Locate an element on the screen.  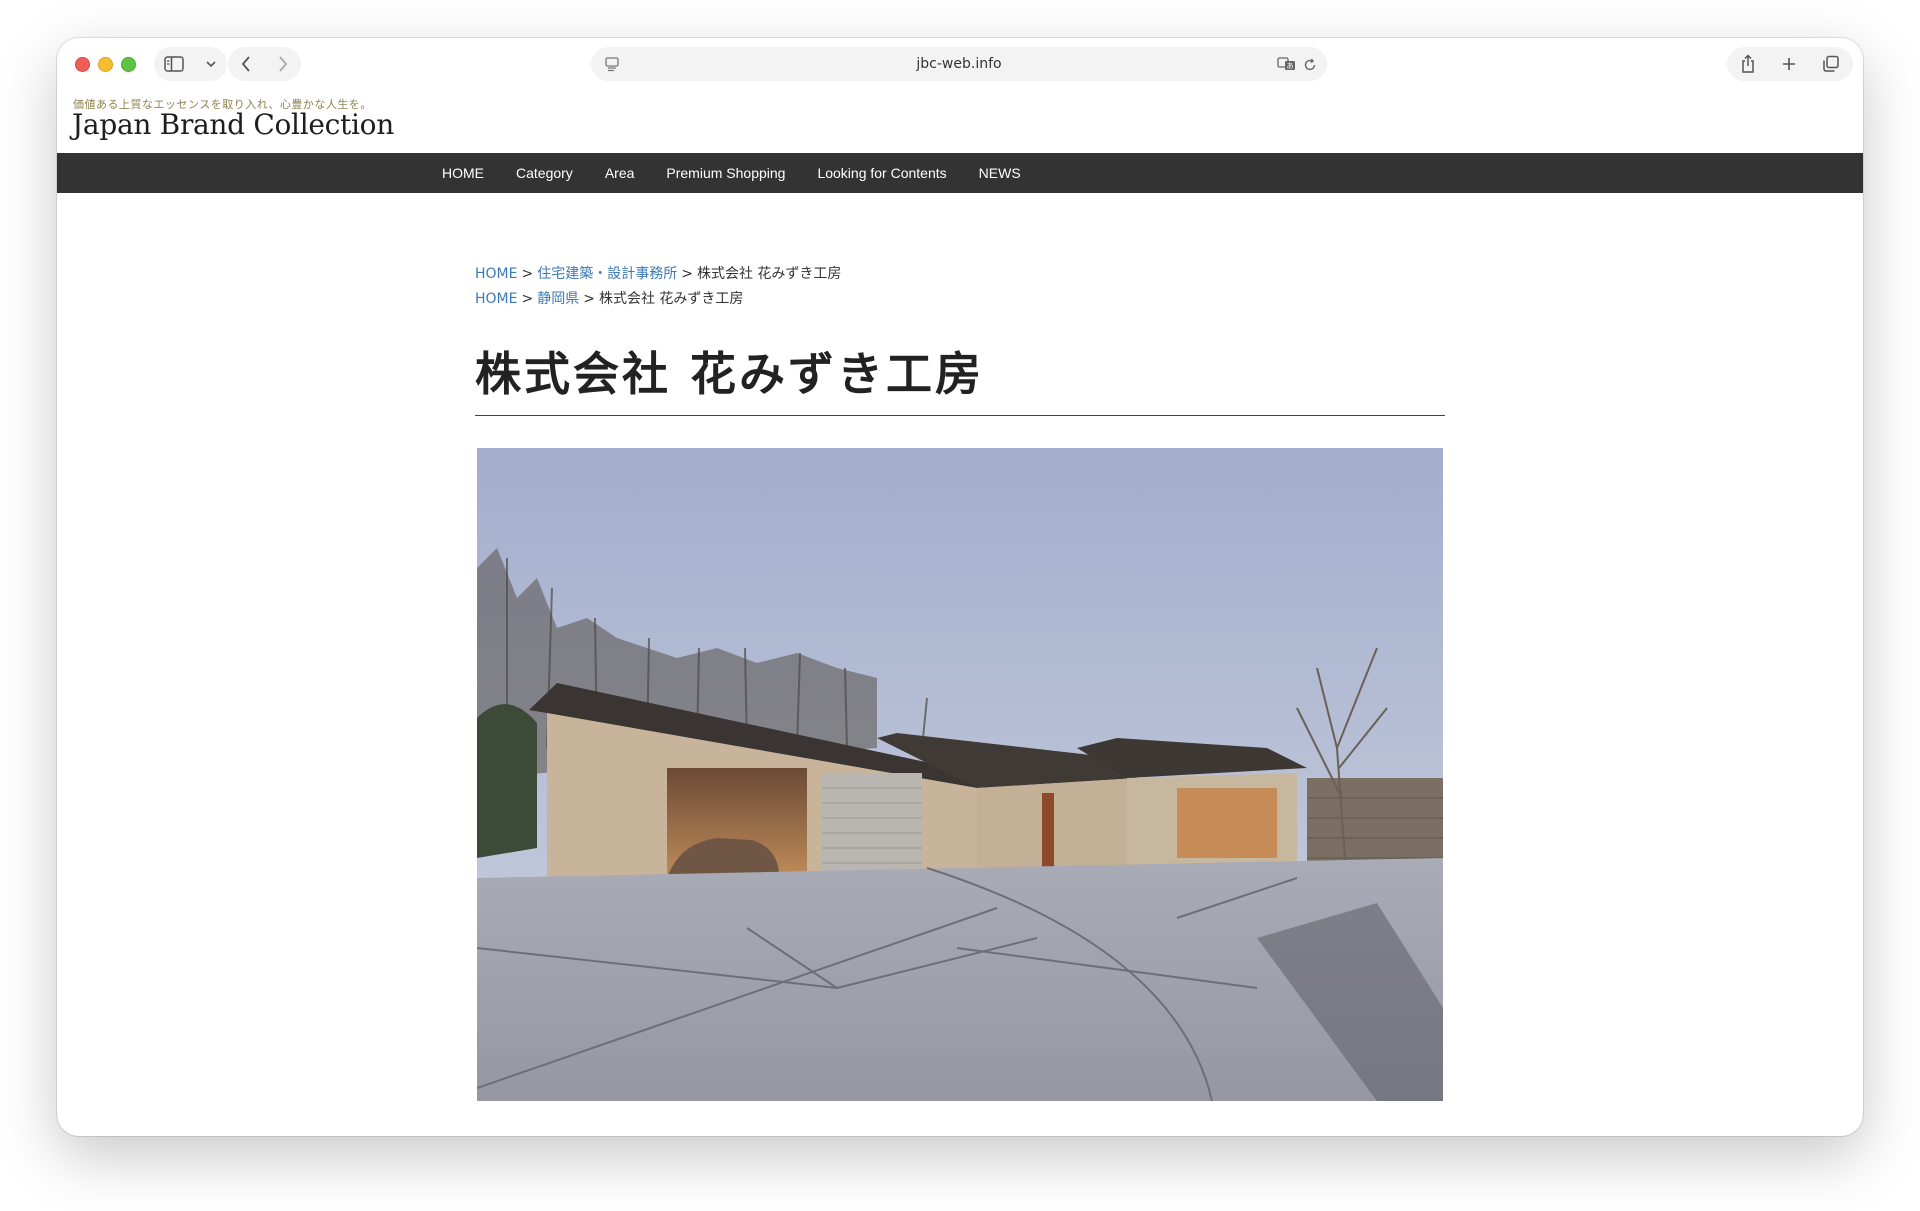
tab-overview-icon is located at coordinates (1831, 64).